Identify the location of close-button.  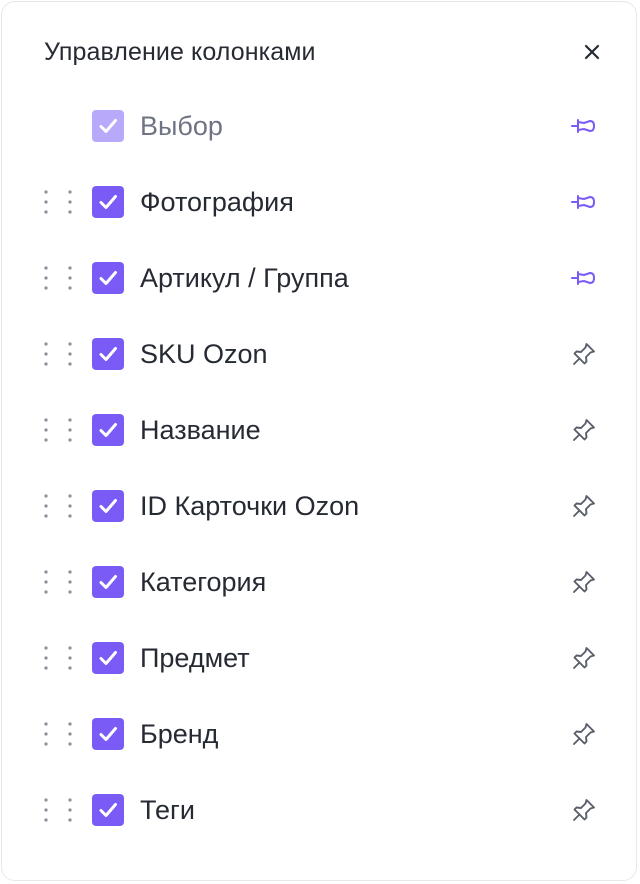
(592, 52).